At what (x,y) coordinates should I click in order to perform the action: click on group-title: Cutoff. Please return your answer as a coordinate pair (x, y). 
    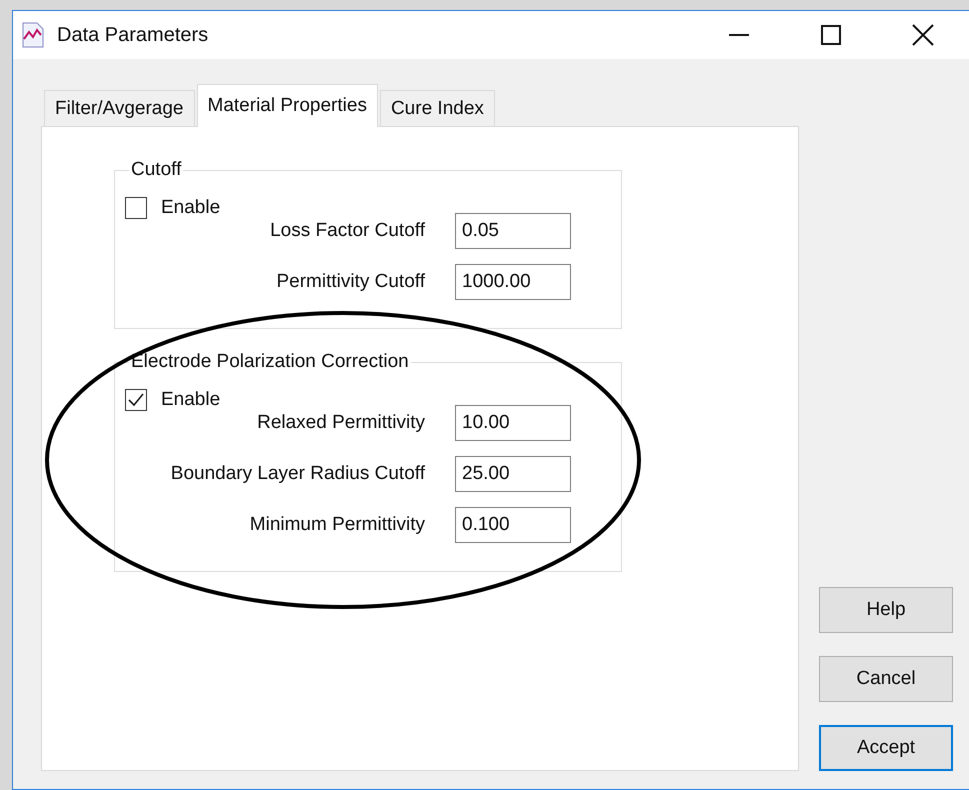
    Looking at the image, I should click on (156, 170).